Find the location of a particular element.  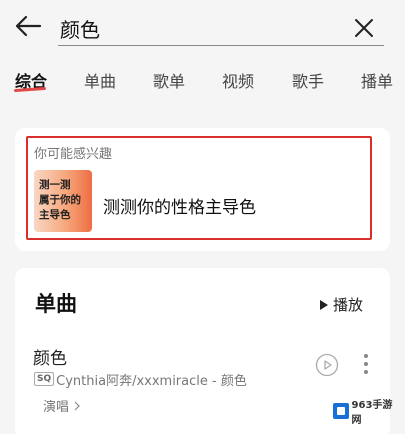

chevron-right-icon is located at coordinates (77, 405).